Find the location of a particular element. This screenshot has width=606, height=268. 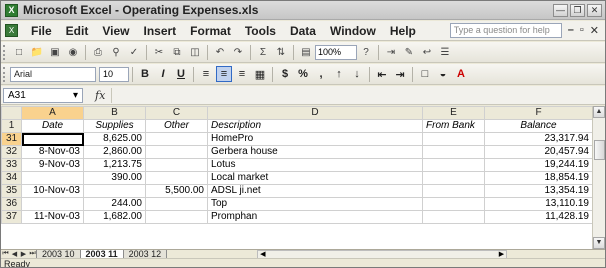

cell: 9-Nov-03 is located at coordinates (52, 165).